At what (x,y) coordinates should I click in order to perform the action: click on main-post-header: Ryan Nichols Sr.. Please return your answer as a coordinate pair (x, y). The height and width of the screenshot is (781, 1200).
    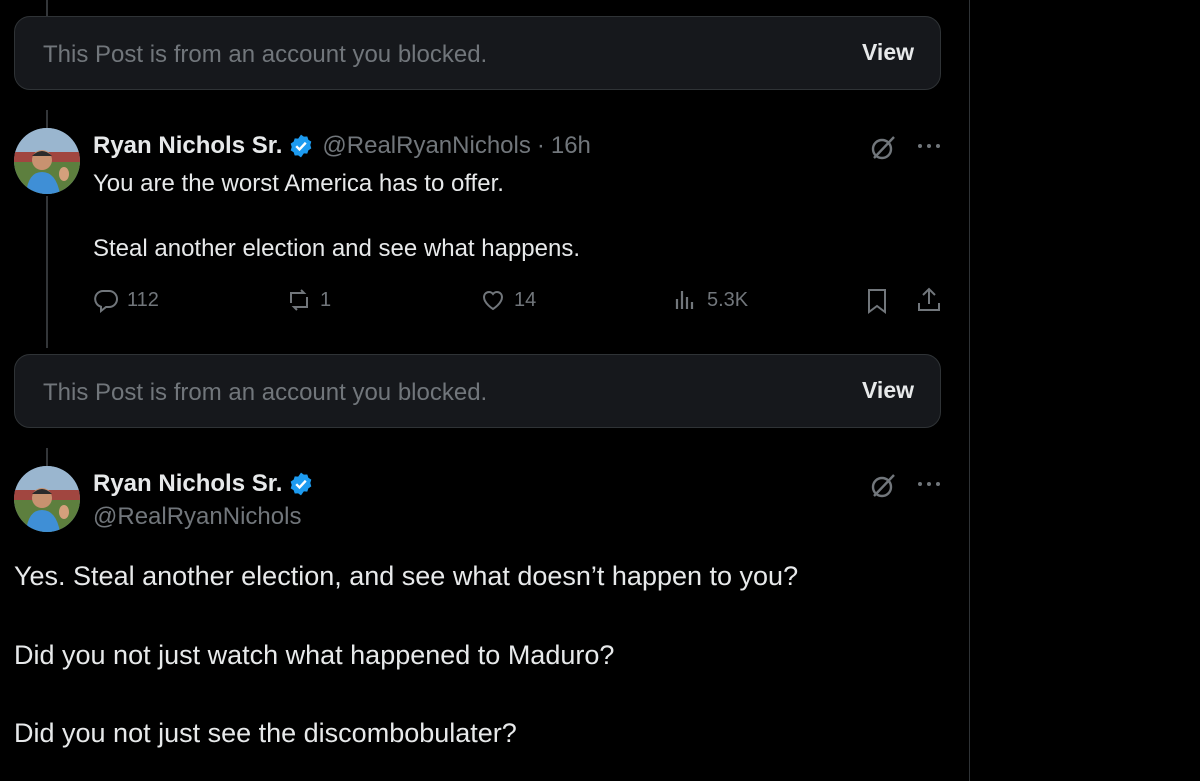
    Looking at the image, I should click on (203, 484).